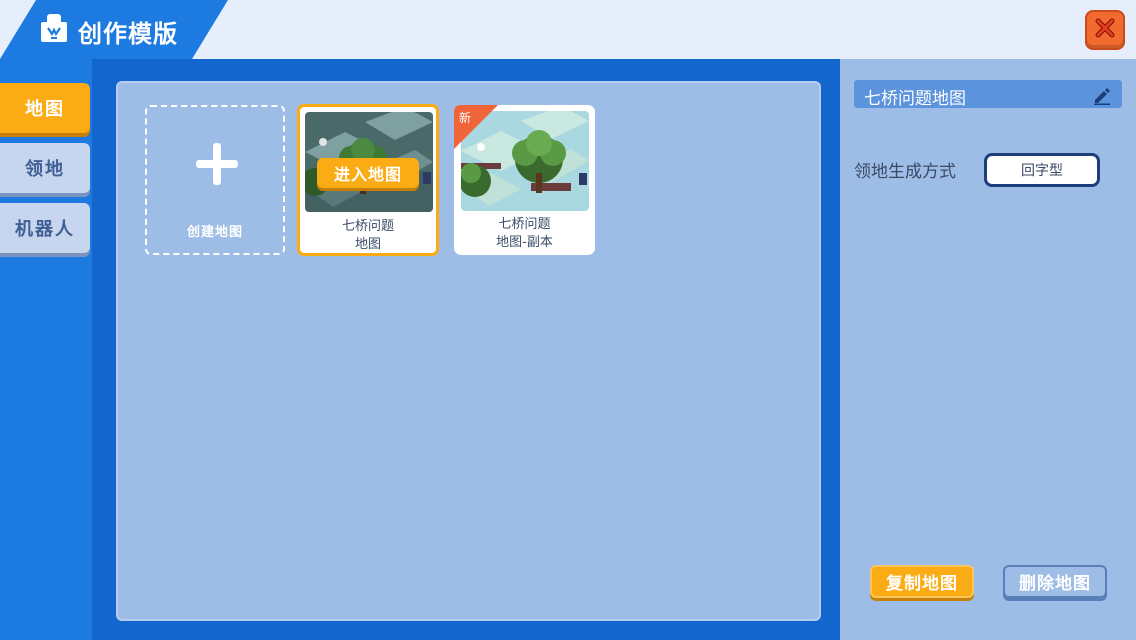 Image resolution: width=1136 pixels, height=640 pixels. I want to click on lightbulb-icon, so click(54, 28).